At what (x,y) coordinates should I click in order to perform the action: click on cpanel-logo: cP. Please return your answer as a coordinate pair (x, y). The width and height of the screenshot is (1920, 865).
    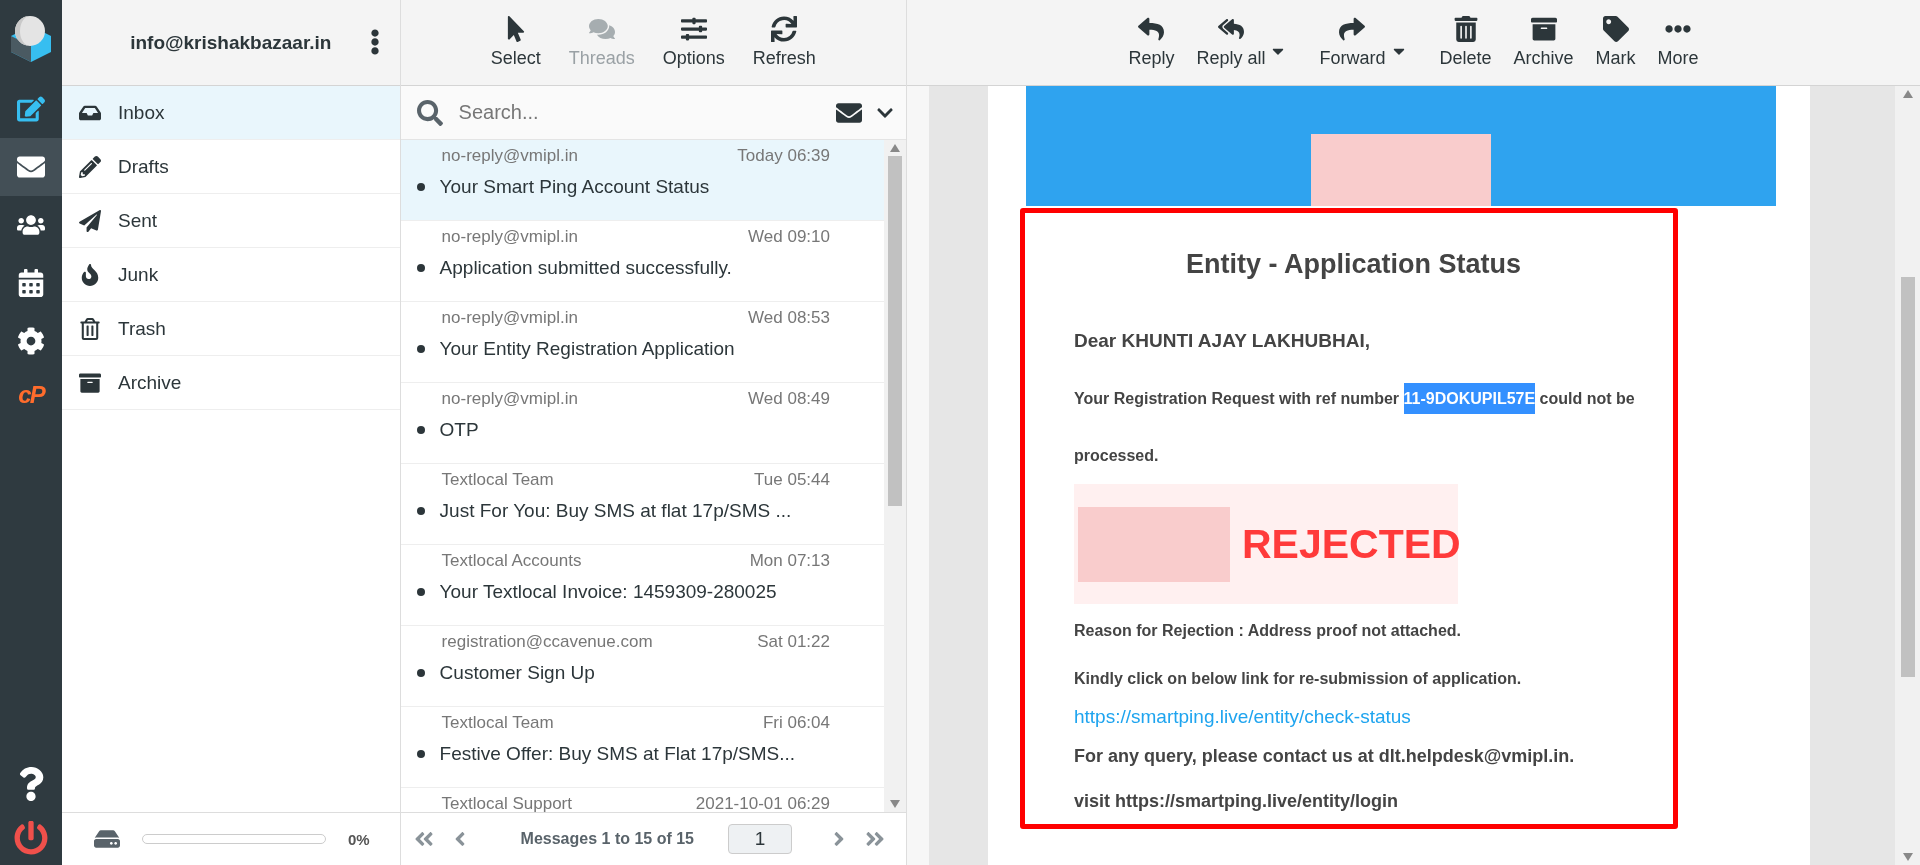
    Looking at the image, I should click on (31, 395).